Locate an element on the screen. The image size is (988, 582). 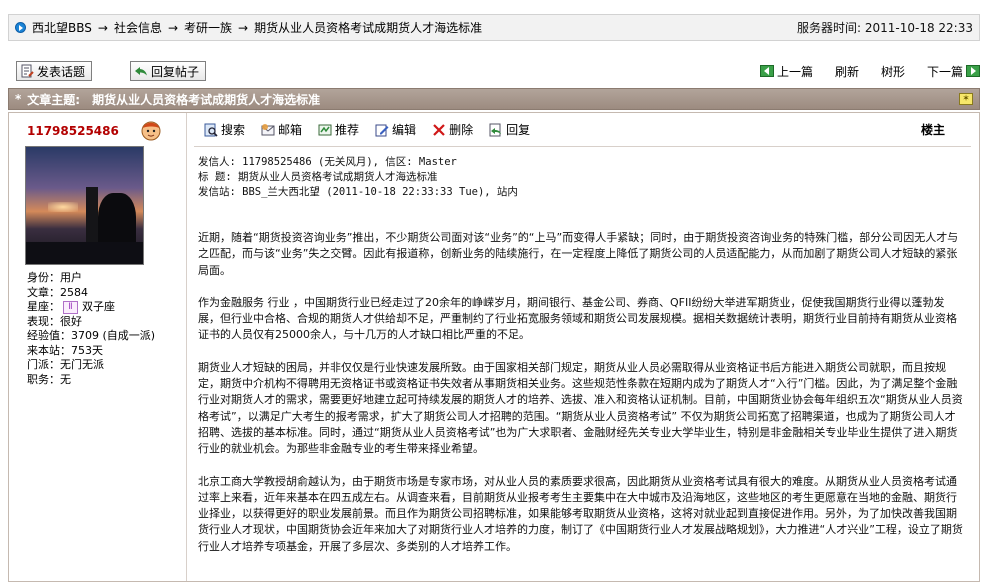
topic-star: * is located at coordinates (18, 99).